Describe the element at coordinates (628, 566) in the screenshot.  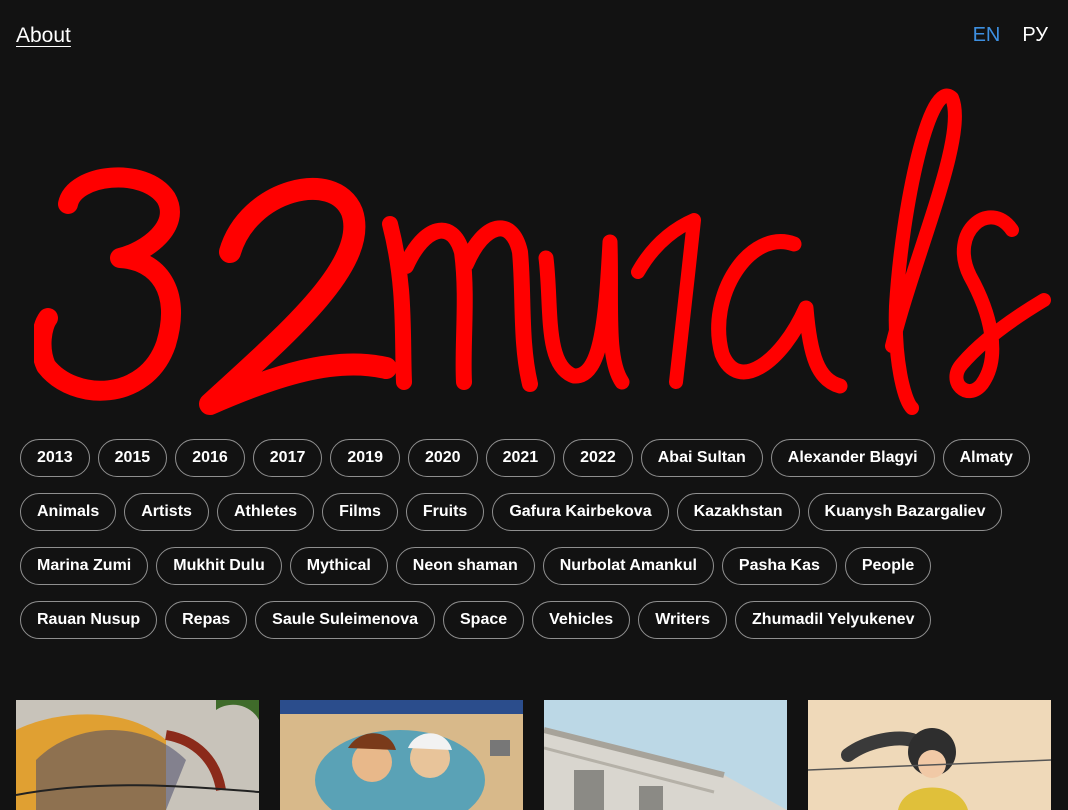
I see `tag-filter: Nurbolat Amankul` at that location.